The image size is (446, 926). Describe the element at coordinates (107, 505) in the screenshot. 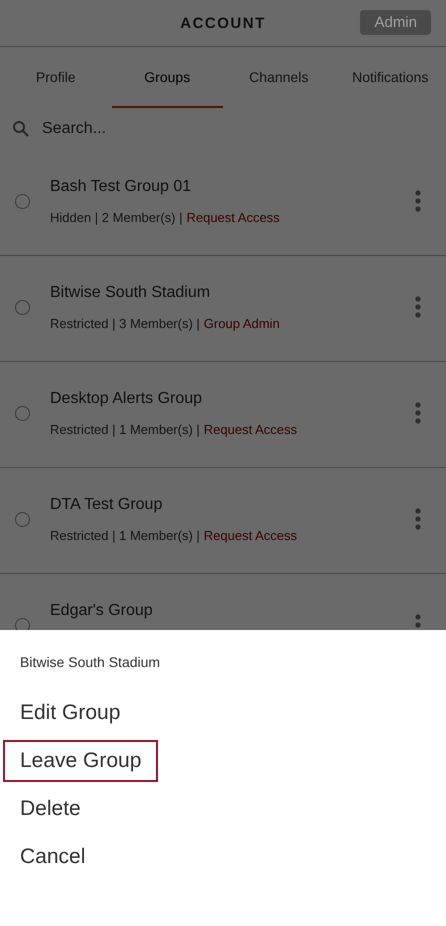

I see `group-name: DTA Test Group` at that location.